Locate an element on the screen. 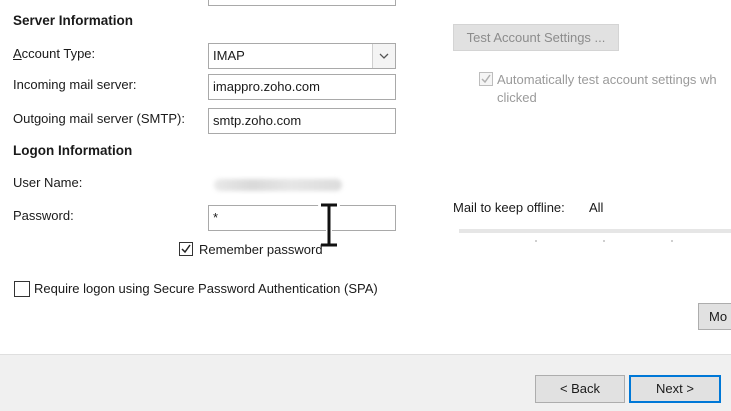 This screenshot has height=411, width=731. remember-password-label: Remember password is located at coordinates (261, 249).